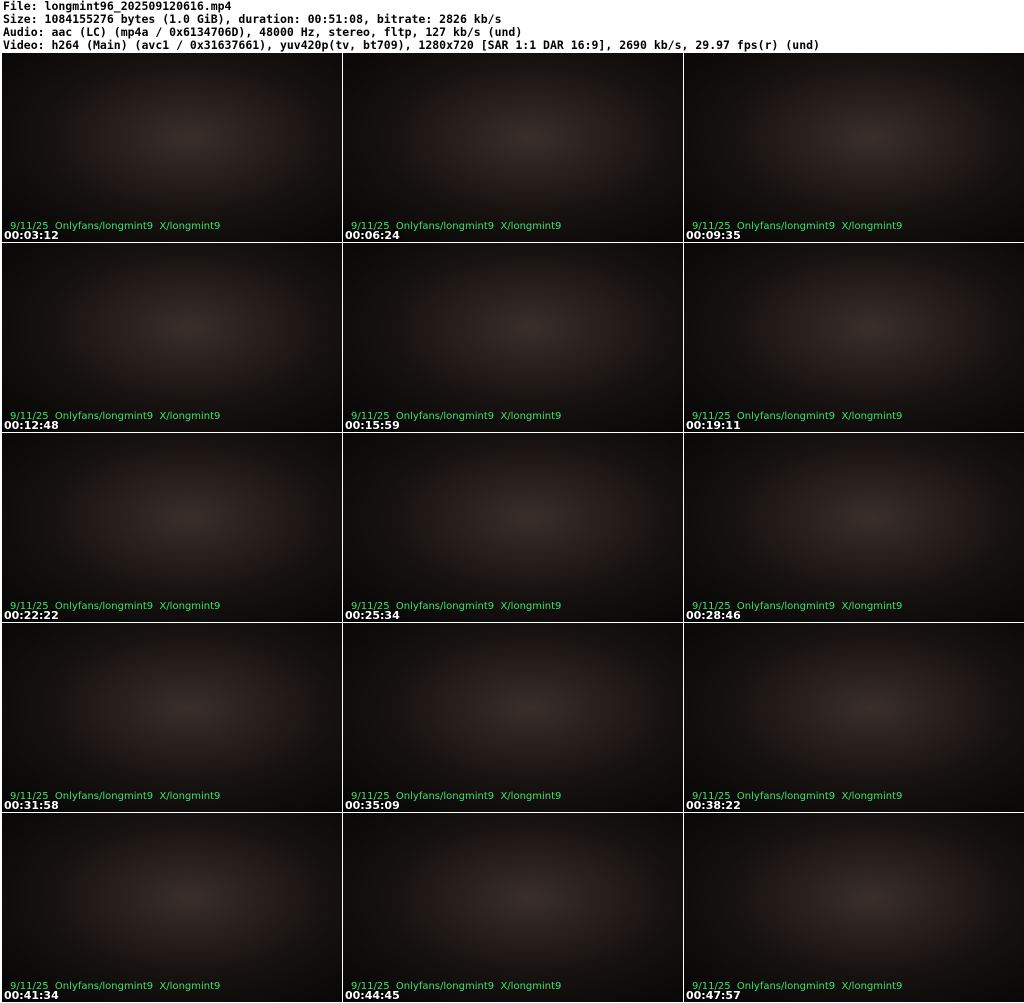 The image size is (1024, 1003). What do you see at coordinates (713, 615) in the screenshot?
I see `frame-timestamp: 00:28:46` at bounding box center [713, 615].